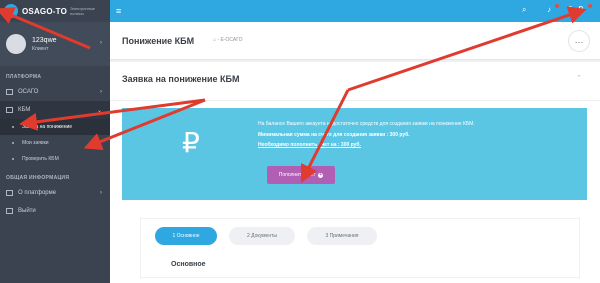 Image resolution: width=600 pixels, height=283 pixels. Describe the element at coordinates (55, 110) in the screenshot. I see `sidebar-item-kbm: КБМ ⌄` at that location.